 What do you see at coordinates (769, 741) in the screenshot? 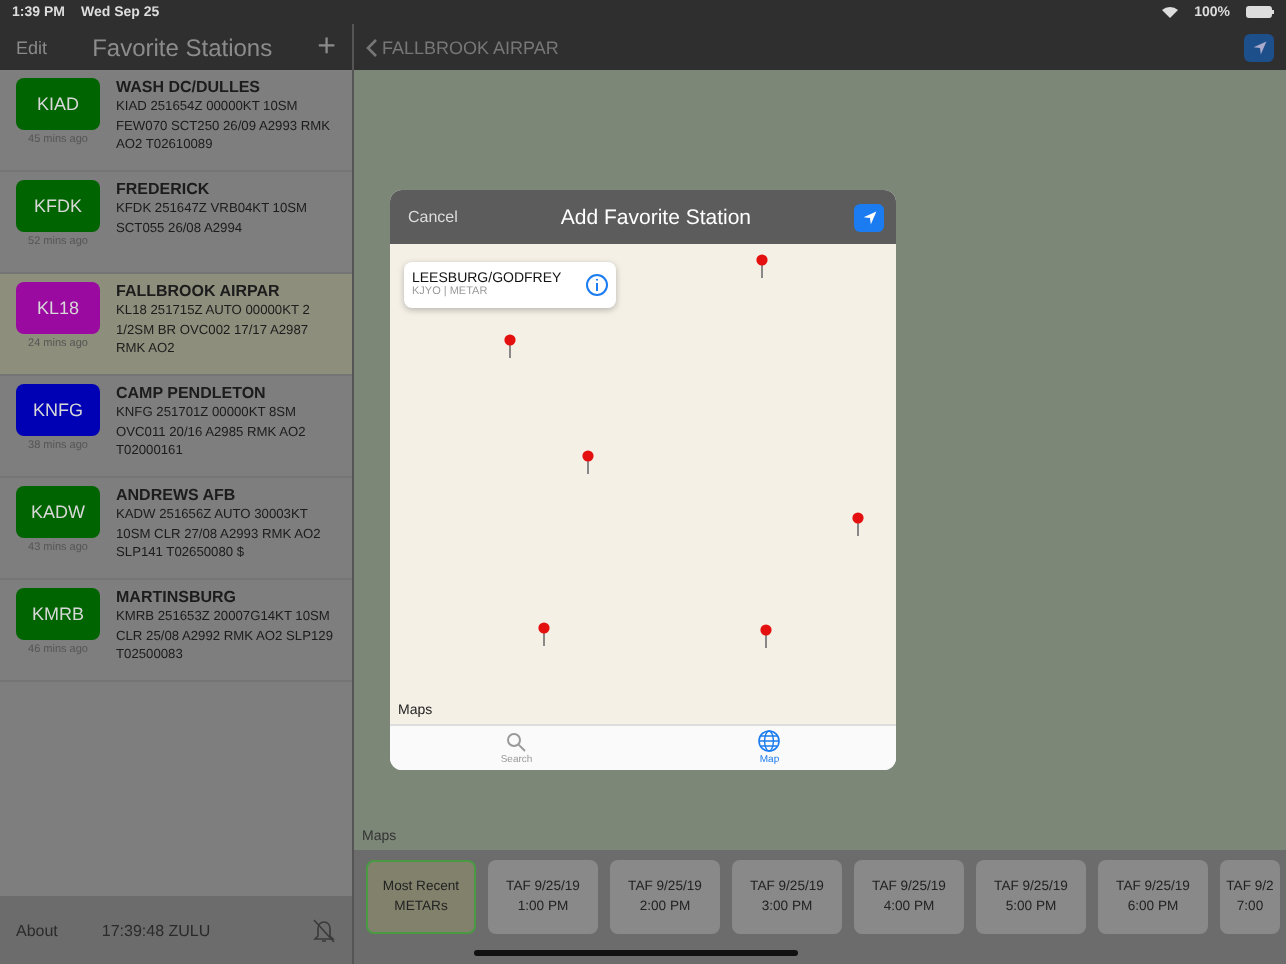
I see `globe-icon` at bounding box center [769, 741].